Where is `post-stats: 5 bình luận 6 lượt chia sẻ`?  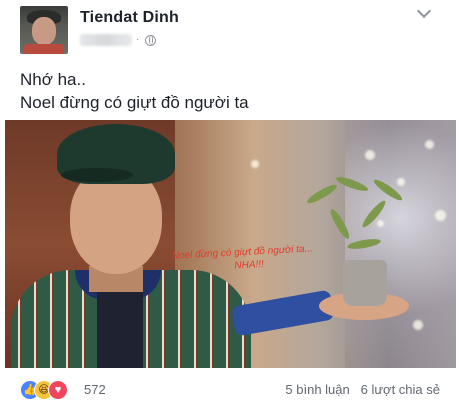
post-stats: 5 bình luận 6 lượt chia sẻ is located at coordinates (362, 389).